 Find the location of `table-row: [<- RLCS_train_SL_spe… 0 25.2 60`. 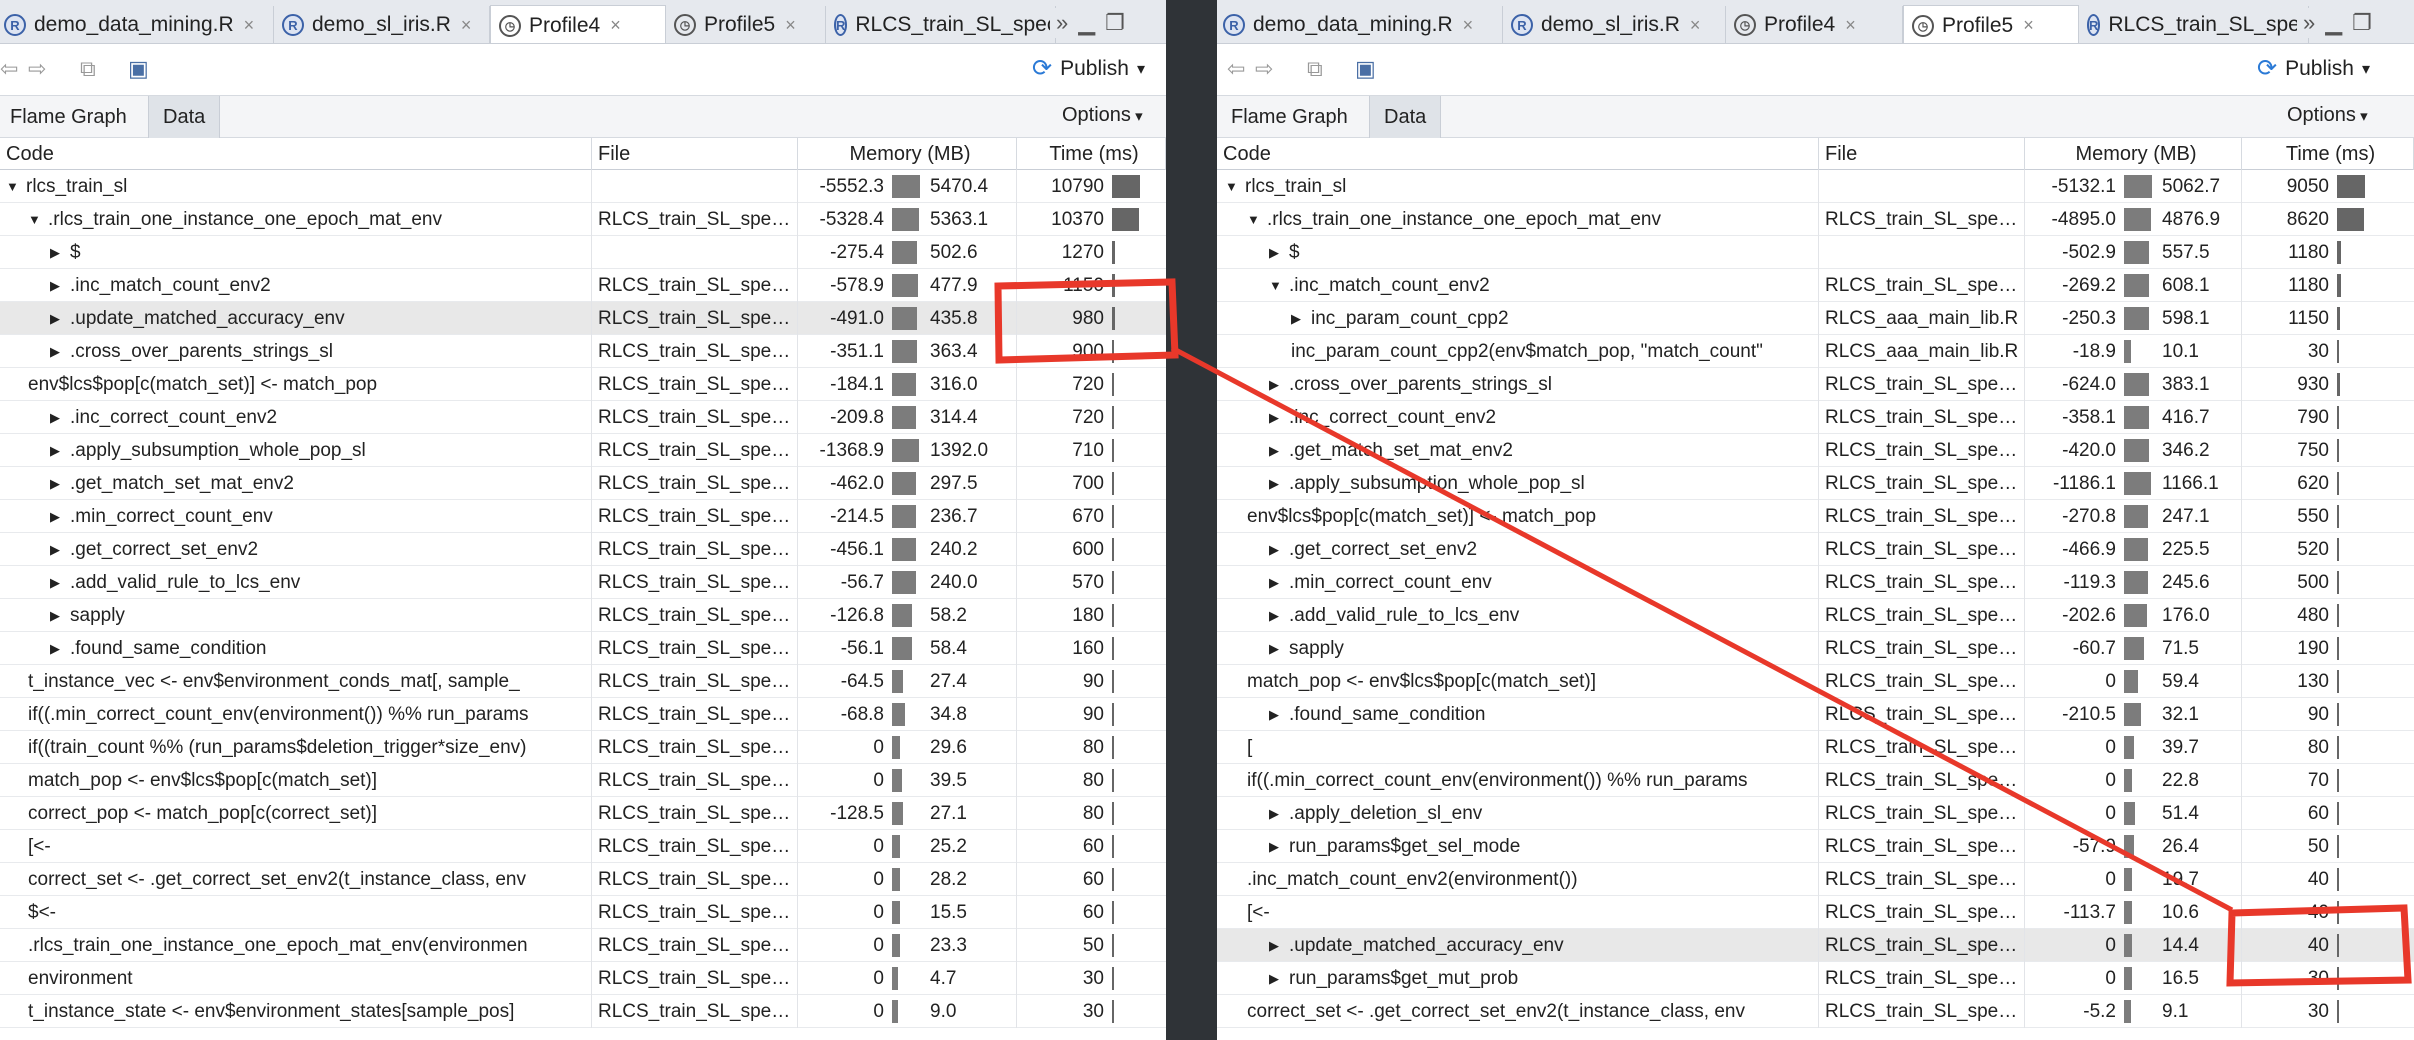

table-row: [<- RLCS_train_SL_spe… 0 25.2 60 is located at coordinates (583, 846).